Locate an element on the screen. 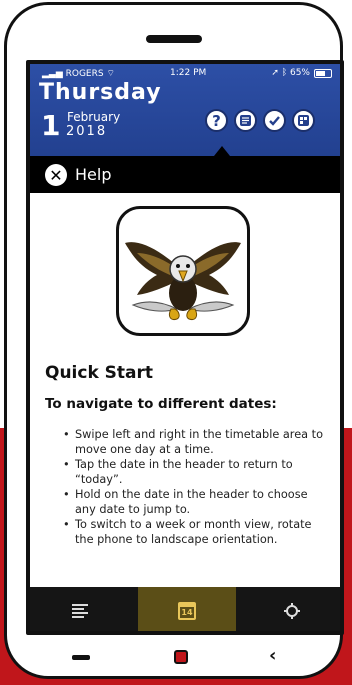 The height and width of the screenshot is (685, 352). battery-icon is located at coordinates (323, 73).